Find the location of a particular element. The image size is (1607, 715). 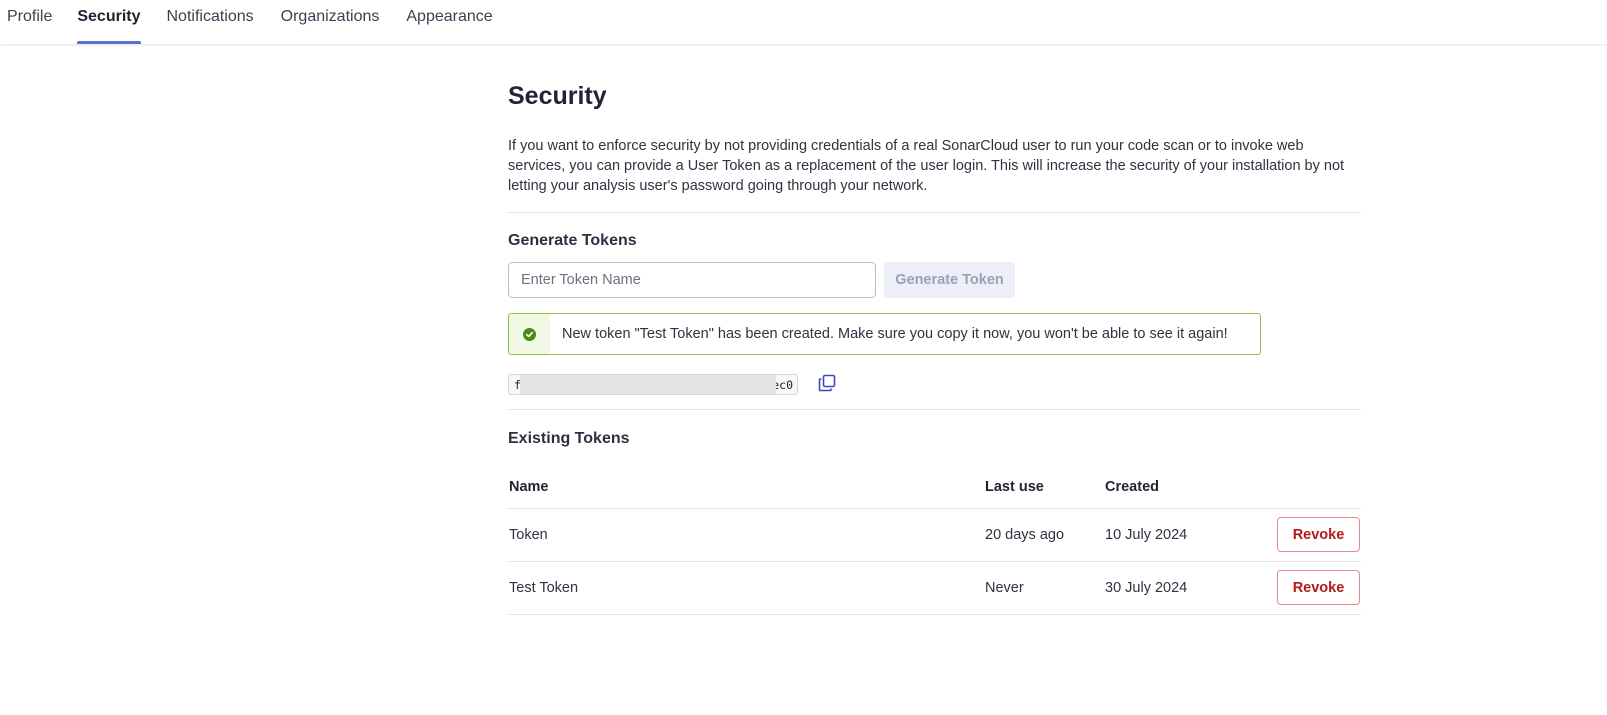

table-row: Token 20 days ago 10 July 2024 Revoke is located at coordinates (934, 535).